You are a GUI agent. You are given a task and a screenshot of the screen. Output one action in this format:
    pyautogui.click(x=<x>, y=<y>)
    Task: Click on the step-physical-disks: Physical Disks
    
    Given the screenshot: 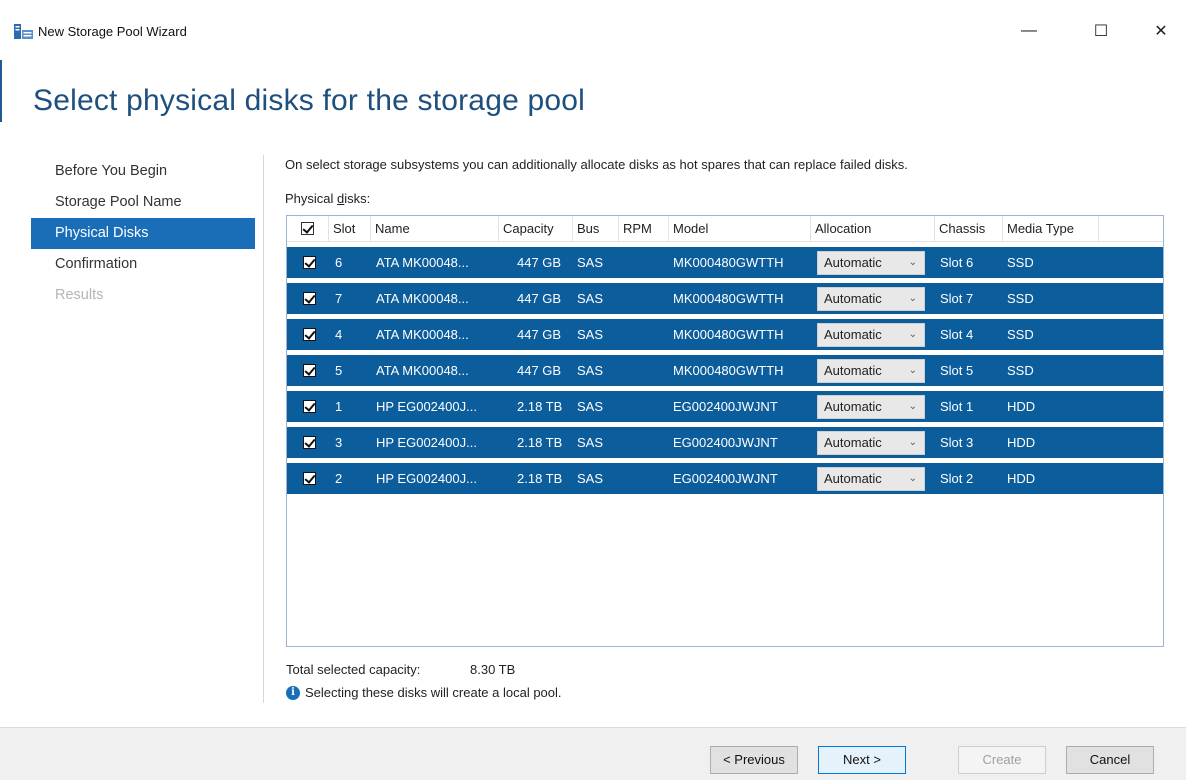 What is the action you would take?
    pyautogui.click(x=143, y=233)
    